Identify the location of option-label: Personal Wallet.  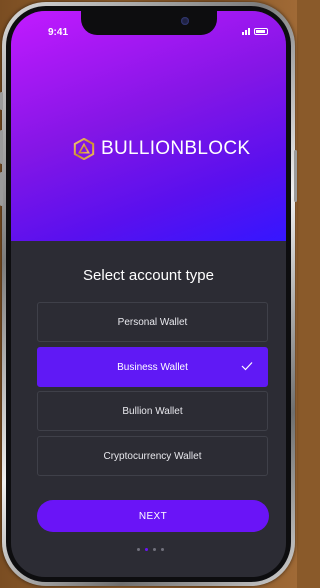
(152, 322).